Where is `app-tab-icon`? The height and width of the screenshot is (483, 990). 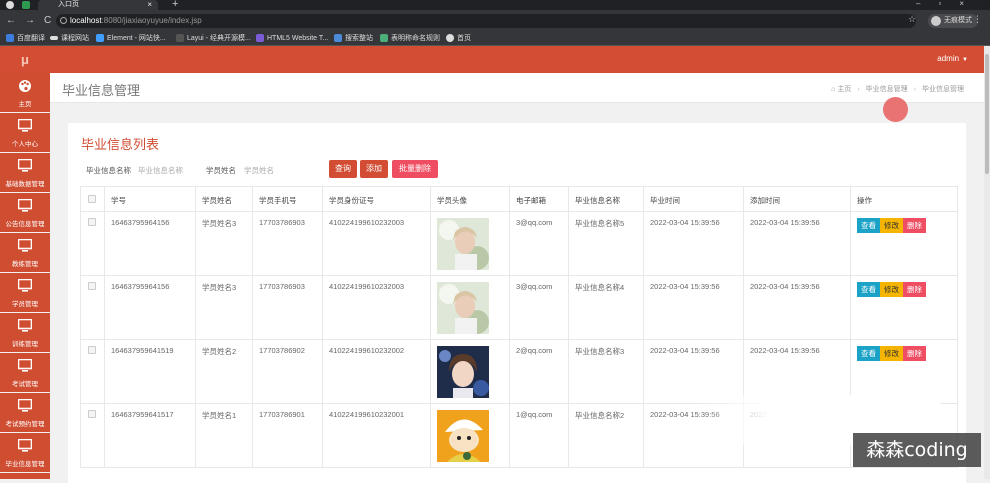 app-tab-icon is located at coordinates (26, 5).